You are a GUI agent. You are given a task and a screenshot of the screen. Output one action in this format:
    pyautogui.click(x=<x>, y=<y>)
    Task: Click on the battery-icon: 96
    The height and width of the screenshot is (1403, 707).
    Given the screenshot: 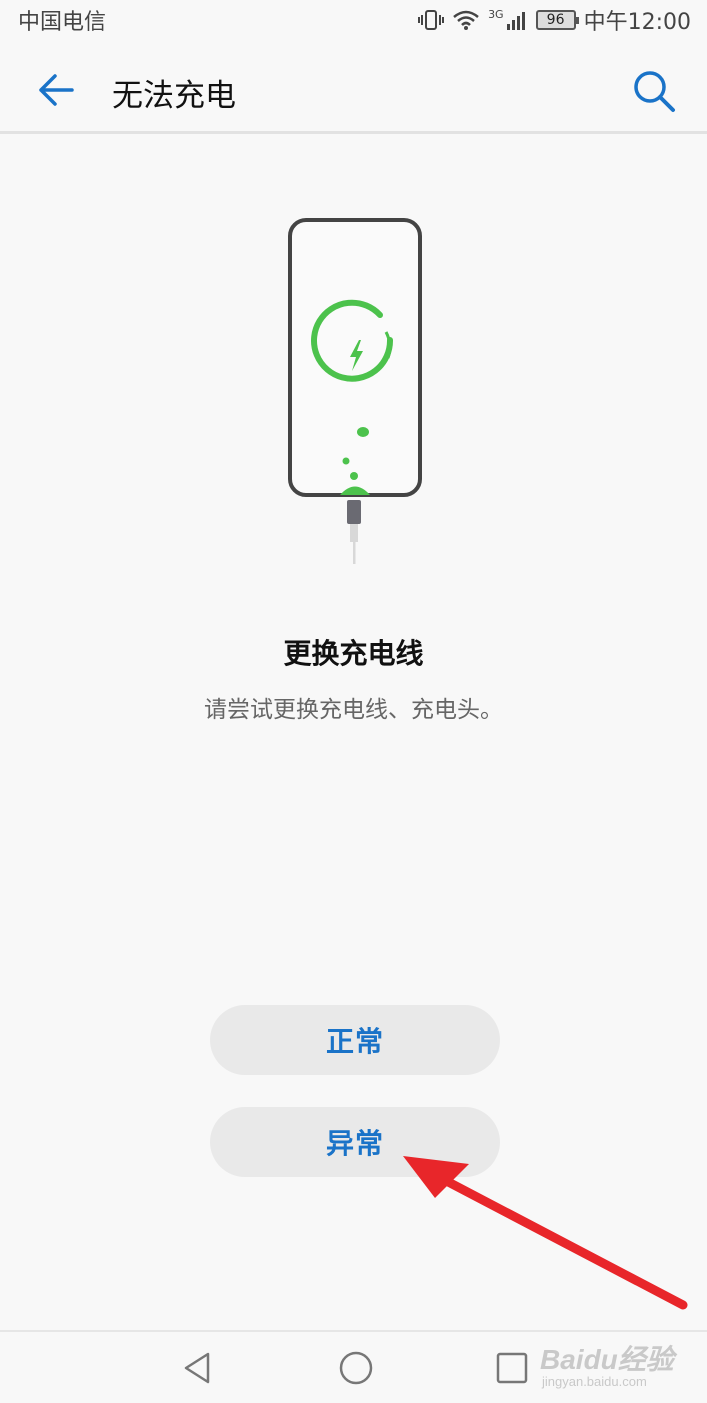 What is the action you would take?
    pyautogui.click(x=557, y=20)
    